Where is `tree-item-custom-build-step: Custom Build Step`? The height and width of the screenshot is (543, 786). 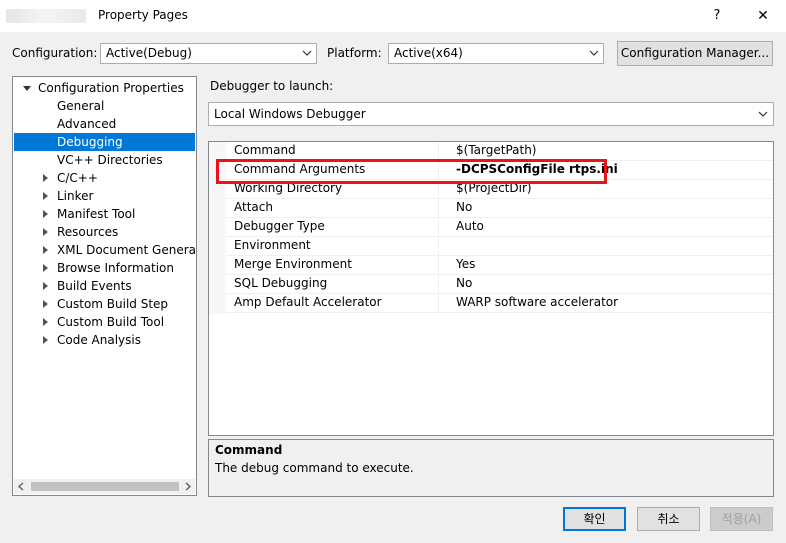
tree-item-custom-build-step: Custom Build Step is located at coordinates (112, 304).